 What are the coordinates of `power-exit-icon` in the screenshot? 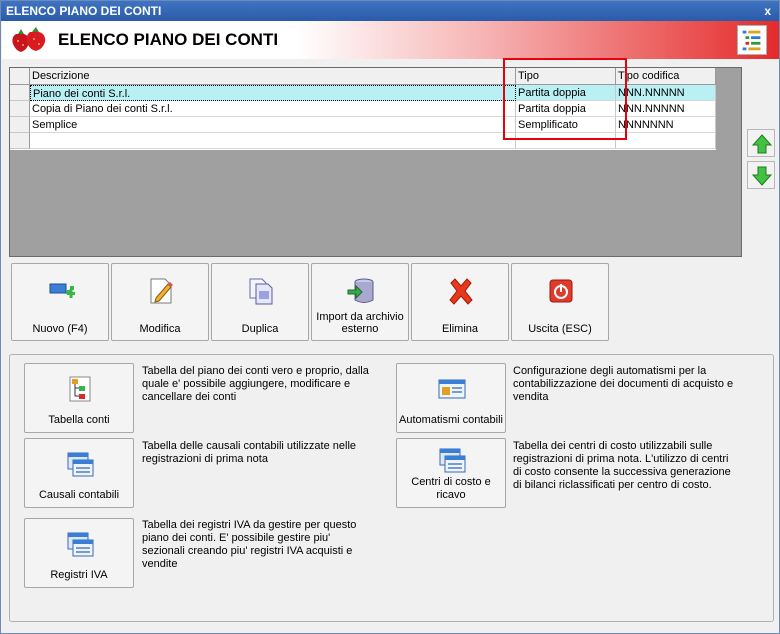 It's located at (561, 291).